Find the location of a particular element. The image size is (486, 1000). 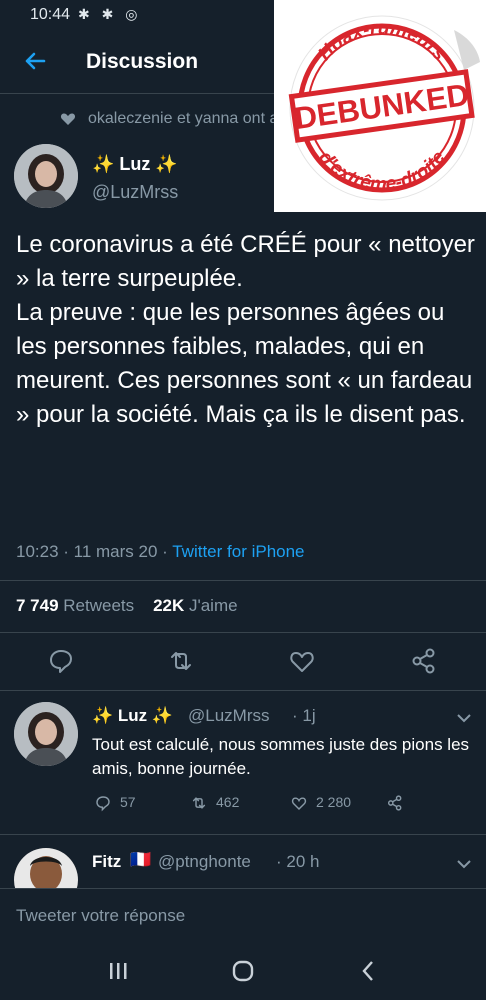

home-icon is located at coordinates (243, 971).